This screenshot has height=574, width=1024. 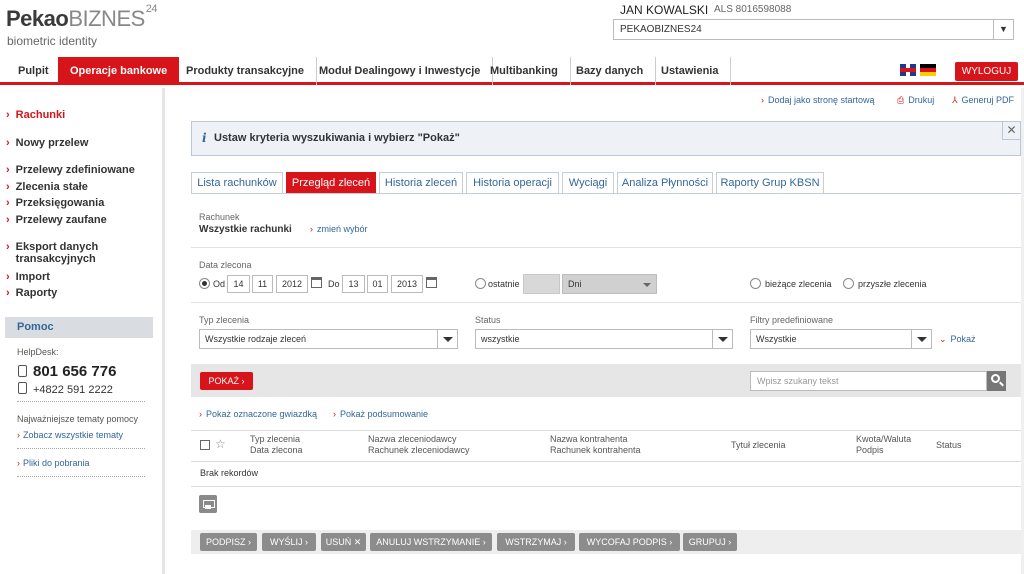 What do you see at coordinates (343, 542) in the screenshot?
I see `delete-button: USUŃ ✕` at bounding box center [343, 542].